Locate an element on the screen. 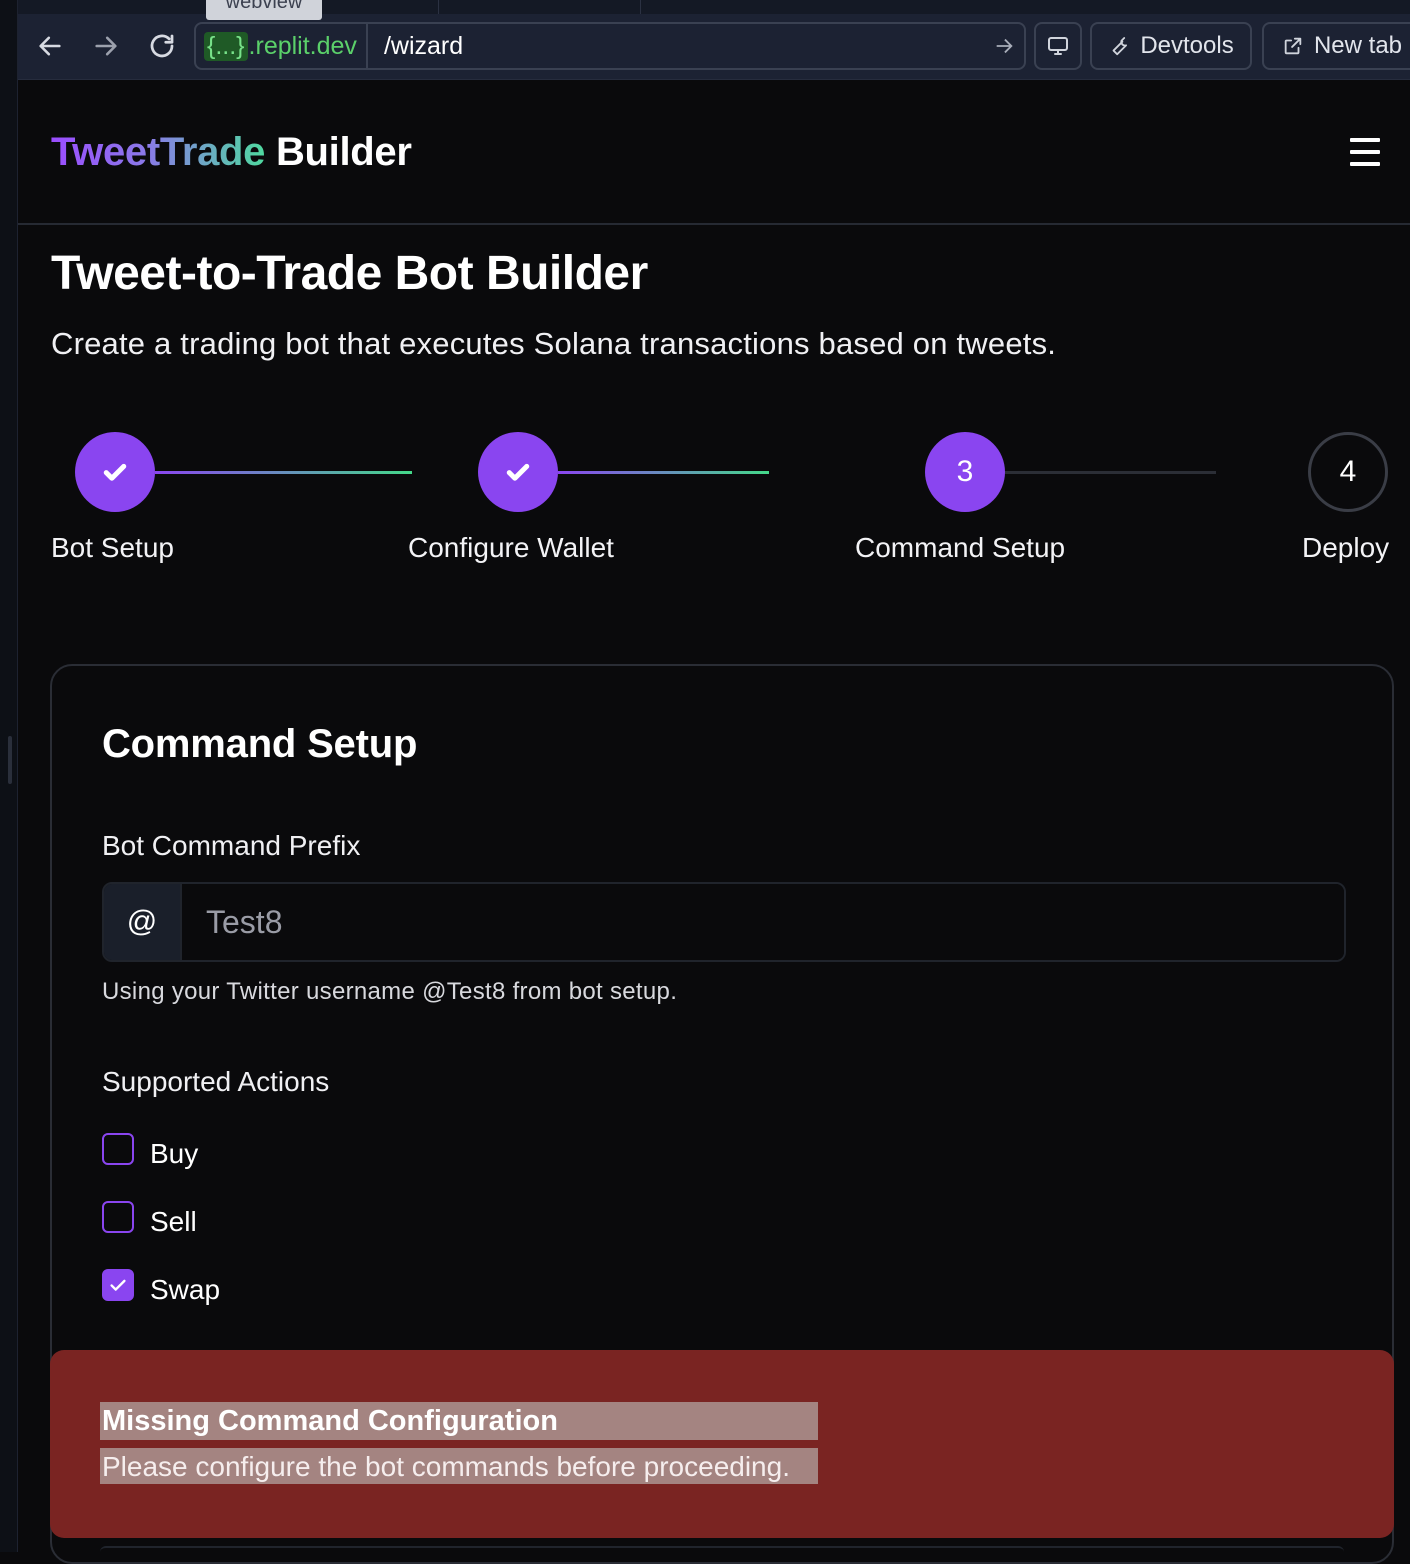 The width and height of the screenshot is (1410, 1564). step-3-circle: 3 is located at coordinates (965, 472).